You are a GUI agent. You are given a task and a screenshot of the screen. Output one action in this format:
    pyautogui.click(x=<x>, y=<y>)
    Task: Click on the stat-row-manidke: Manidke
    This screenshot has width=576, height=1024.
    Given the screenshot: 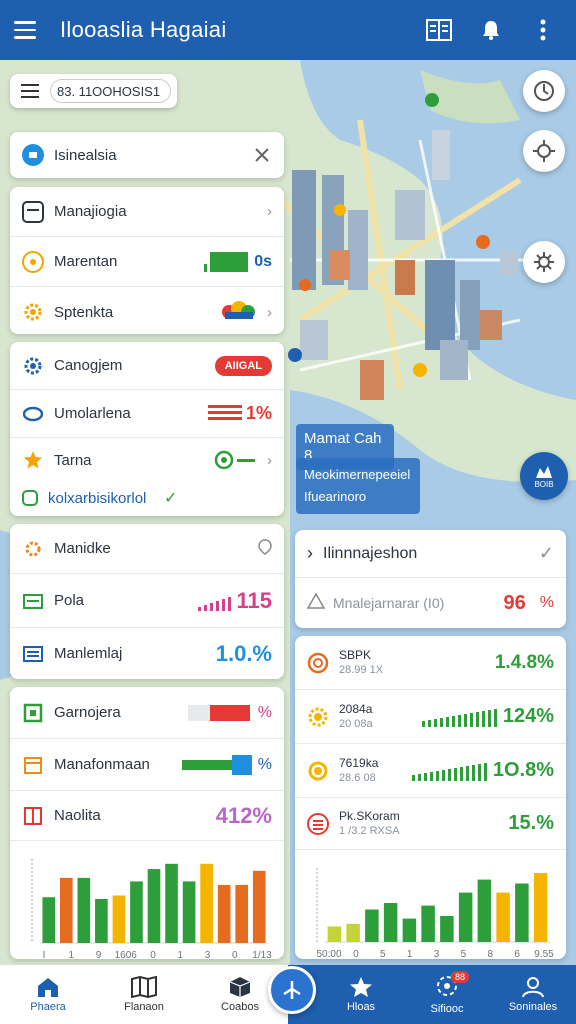 What is the action you would take?
    pyautogui.click(x=147, y=549)
    